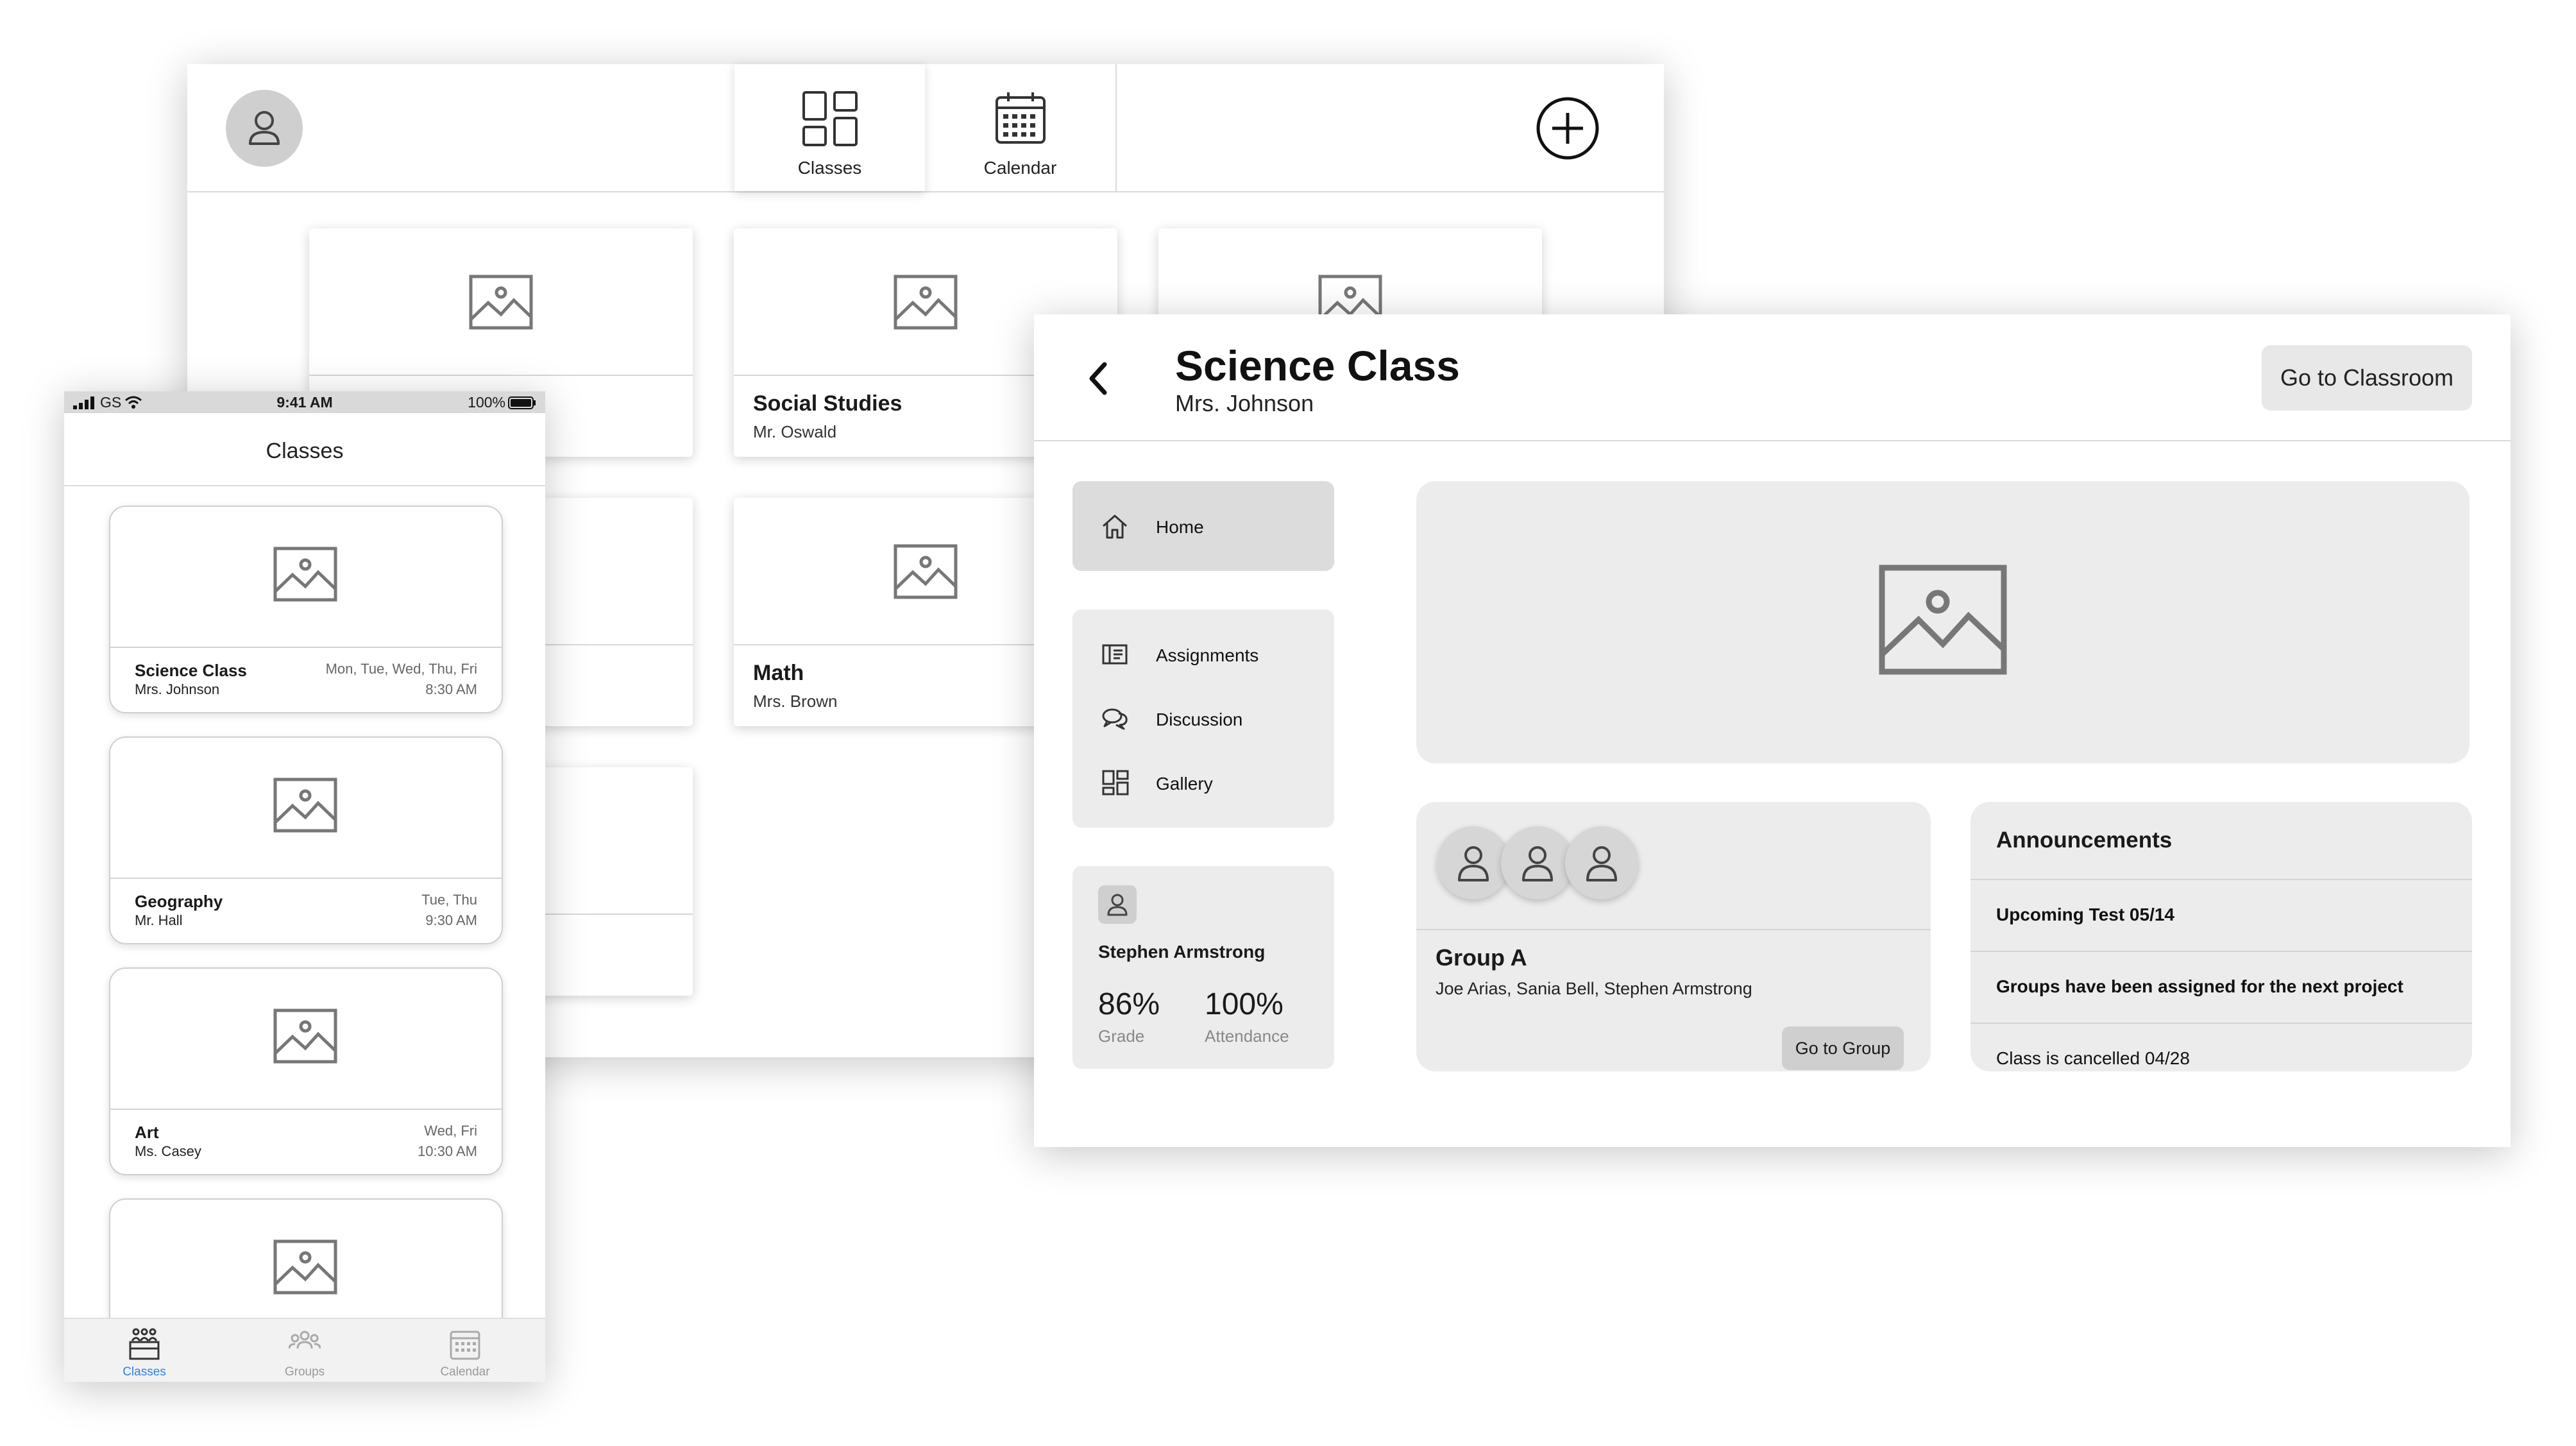 The image size is (2576, 1446). I want to click on page-title: Science Class, so click(1317, 365).